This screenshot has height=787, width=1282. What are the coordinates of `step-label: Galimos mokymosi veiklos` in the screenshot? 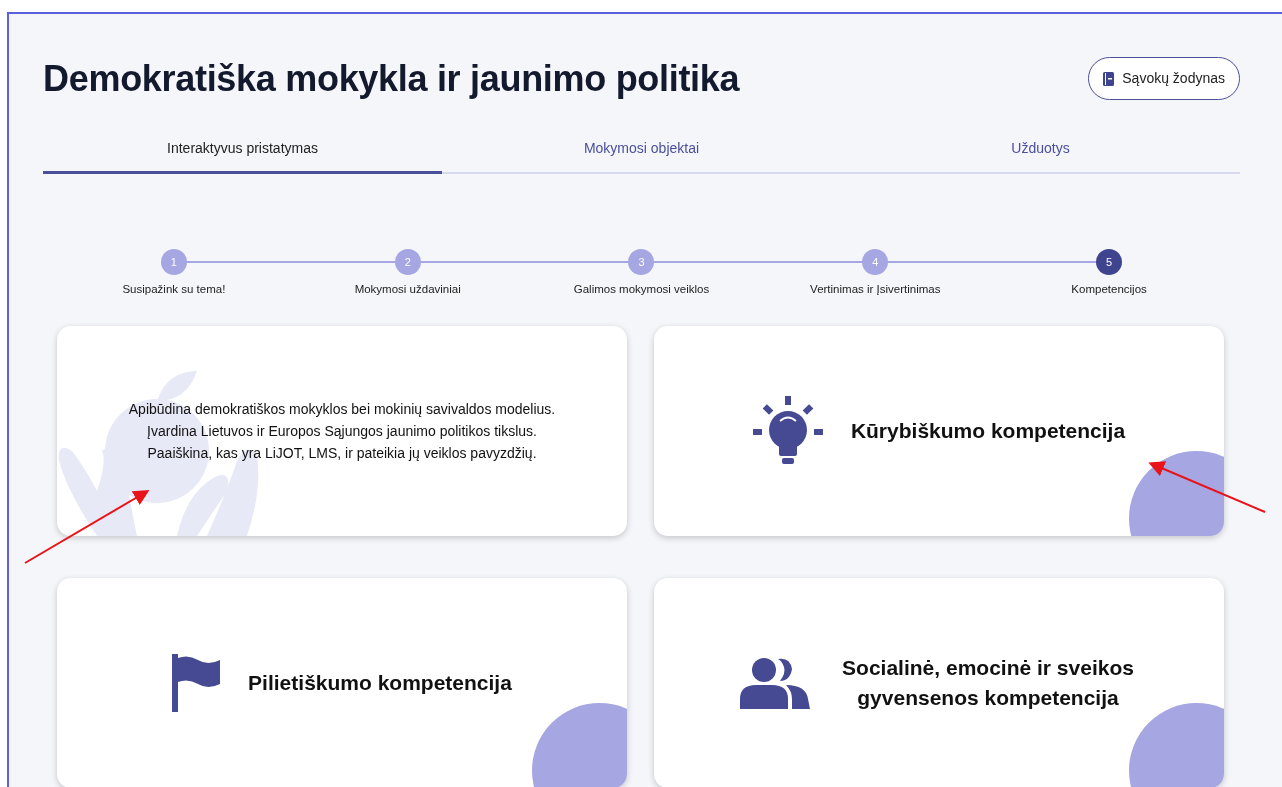 It's located at (641, 290).